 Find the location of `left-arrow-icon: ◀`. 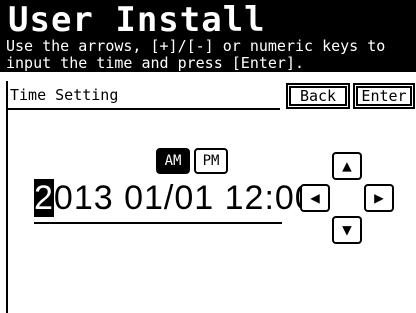

left-arrow-icon: ◀ is located at coordinates (315, 197).